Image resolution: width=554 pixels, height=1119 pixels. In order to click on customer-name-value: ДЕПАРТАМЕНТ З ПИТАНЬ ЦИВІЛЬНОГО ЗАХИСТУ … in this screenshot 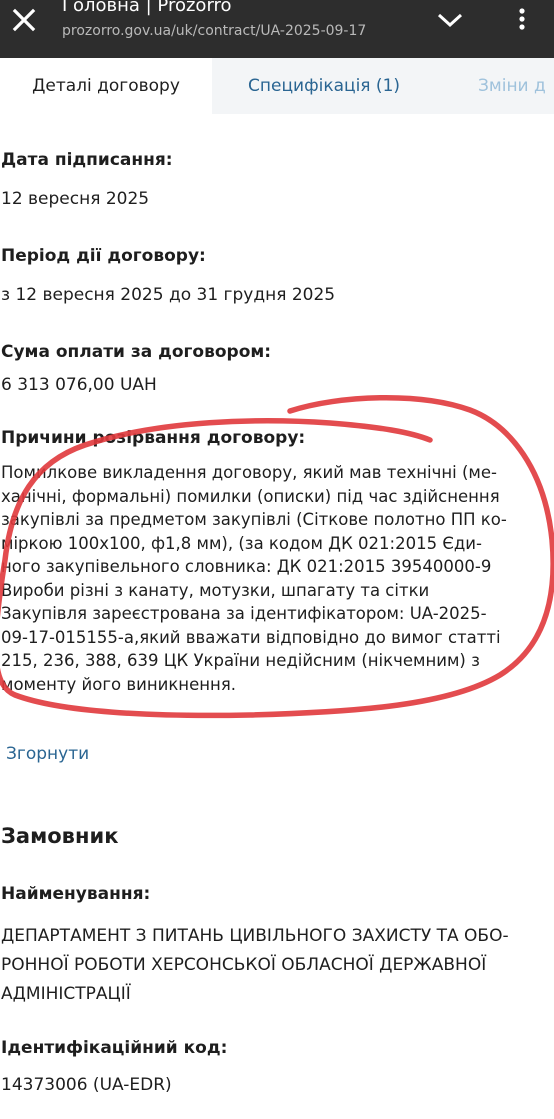, I will do `click(276, 965)`.